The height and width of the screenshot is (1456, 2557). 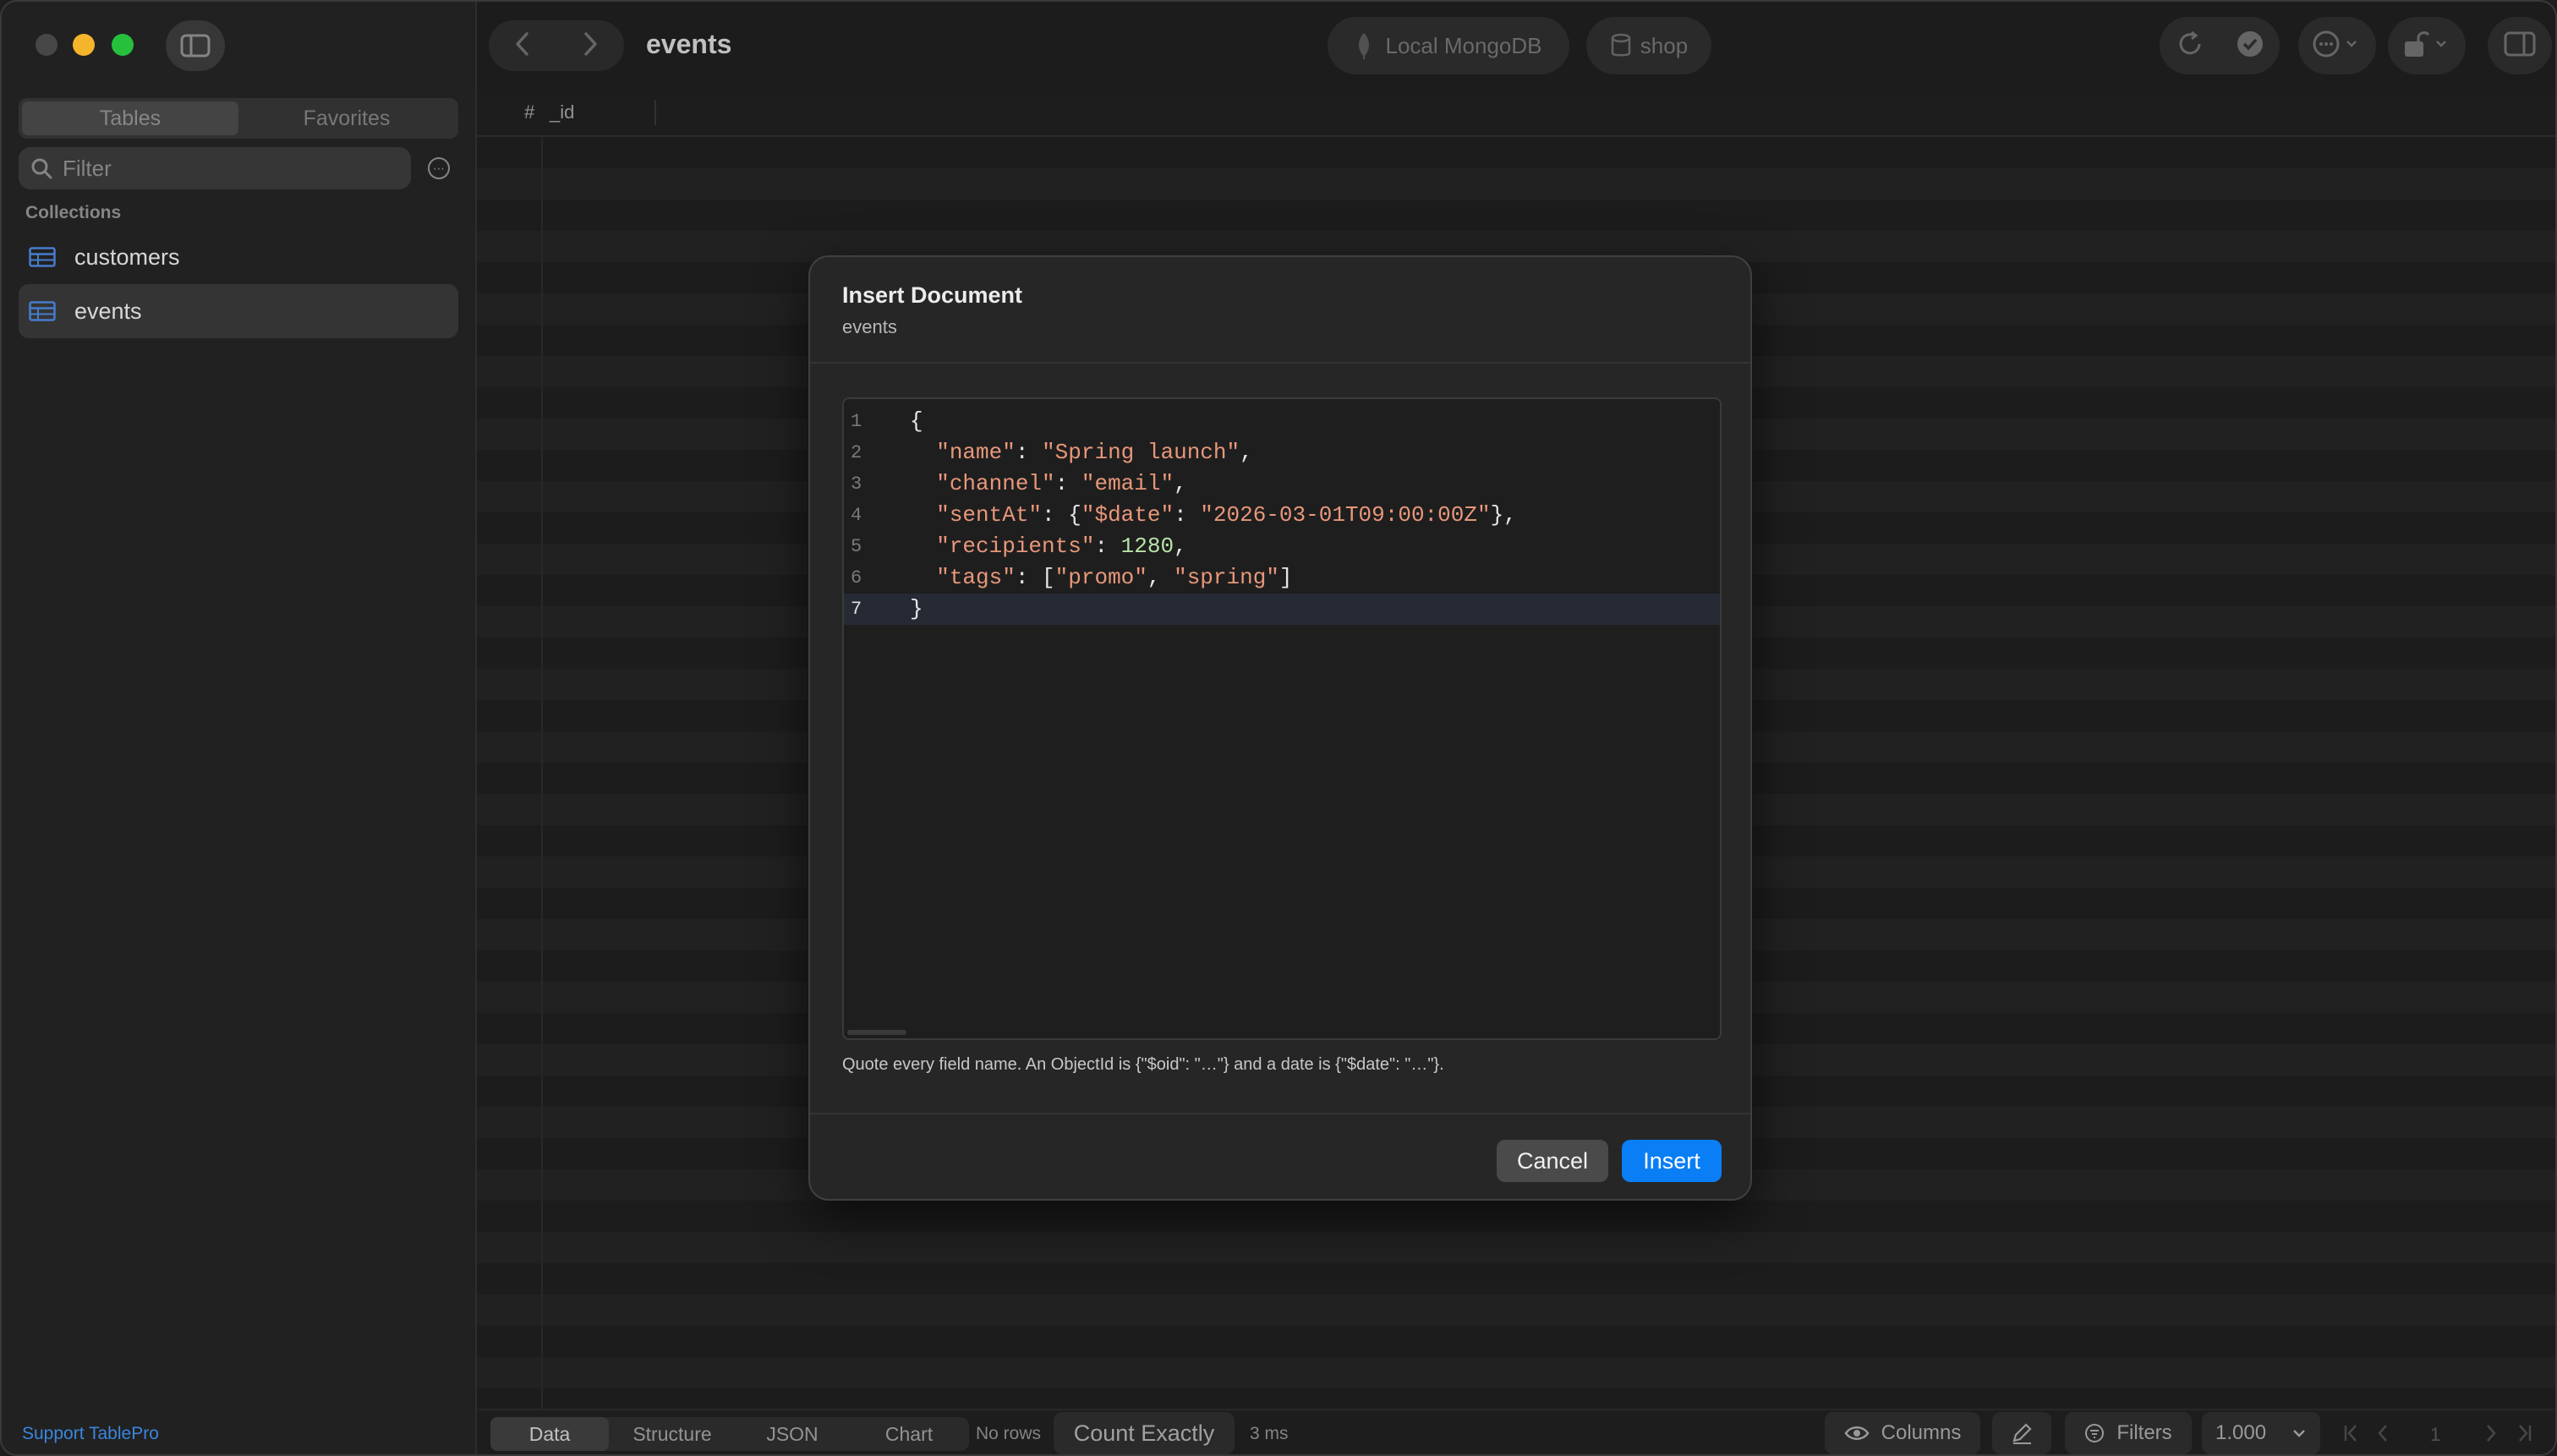 What do you see at coordinates (1114, 578) in the screenshot?
I see `code-text: "tags": ["promo", "spring"]` at bounding box center [1114, 578].